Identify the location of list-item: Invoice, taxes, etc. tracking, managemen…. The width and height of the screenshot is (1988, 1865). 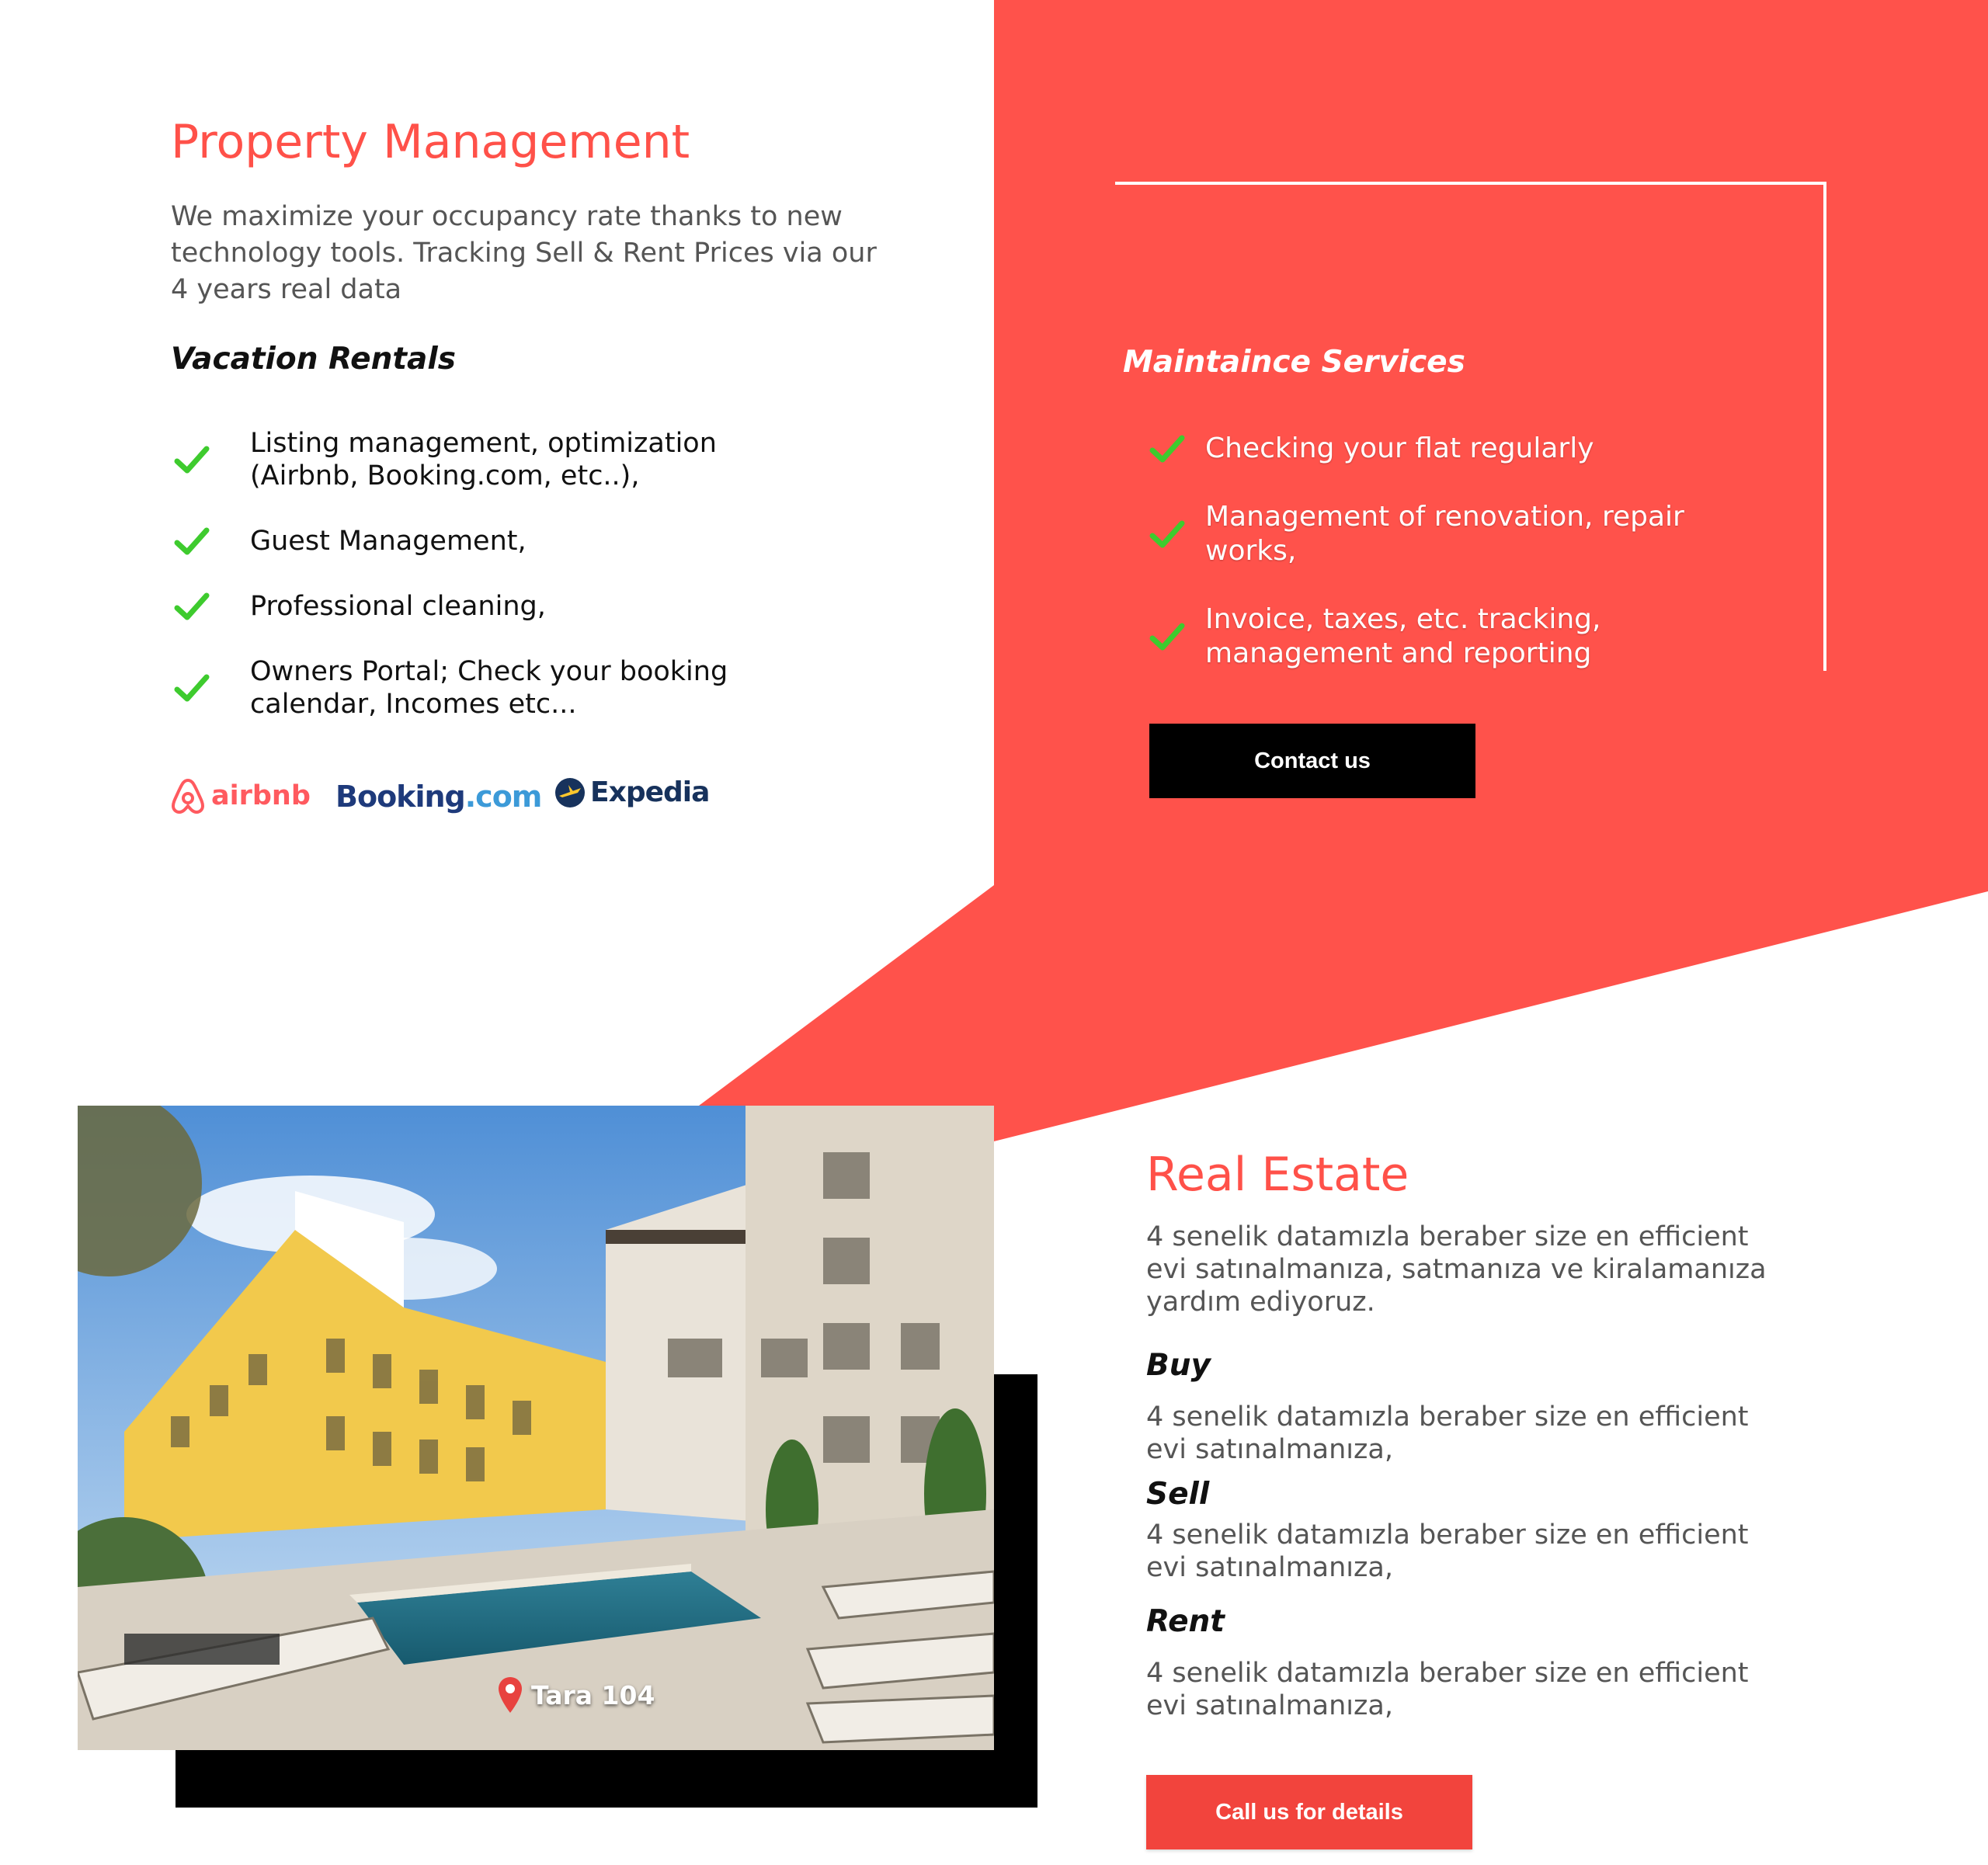
(1444, 637).